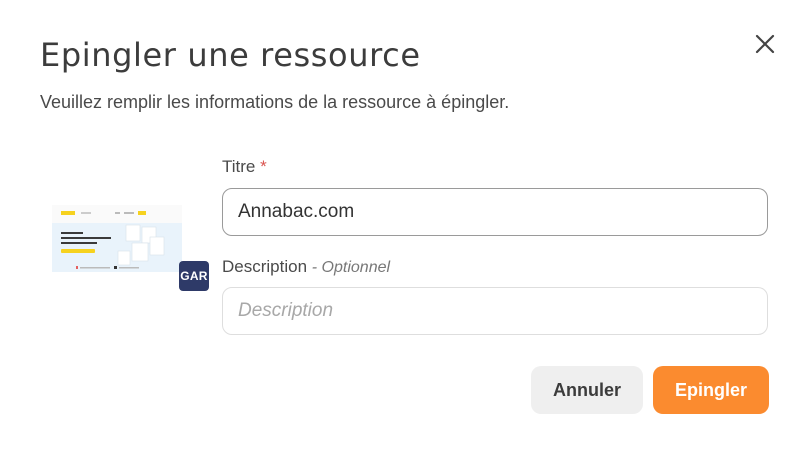  I want to click on title-input, so click(495, 212).